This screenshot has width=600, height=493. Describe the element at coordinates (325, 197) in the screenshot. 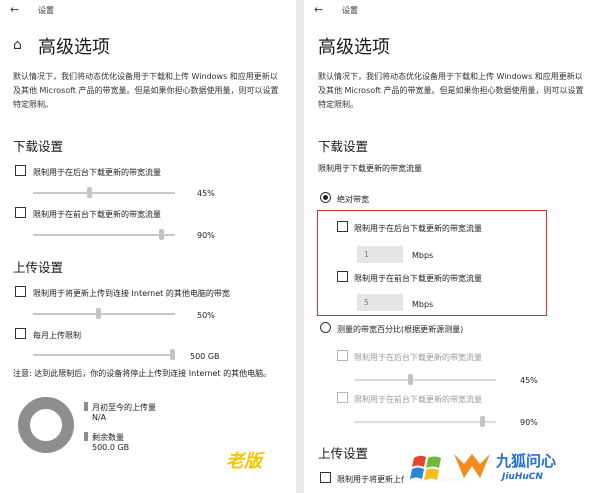

I see `absolute-bandwidth-radio` at that location.